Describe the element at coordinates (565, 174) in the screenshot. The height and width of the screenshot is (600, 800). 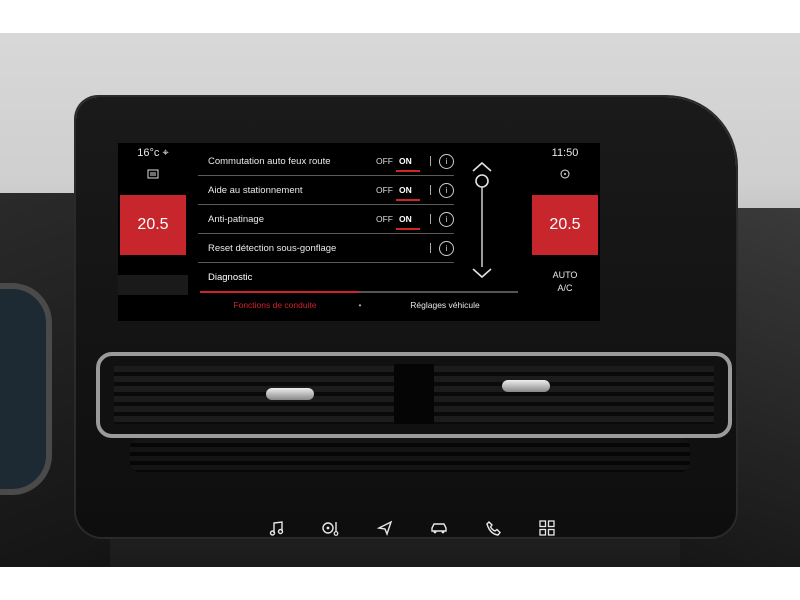
I see `fan-icon` at that location.